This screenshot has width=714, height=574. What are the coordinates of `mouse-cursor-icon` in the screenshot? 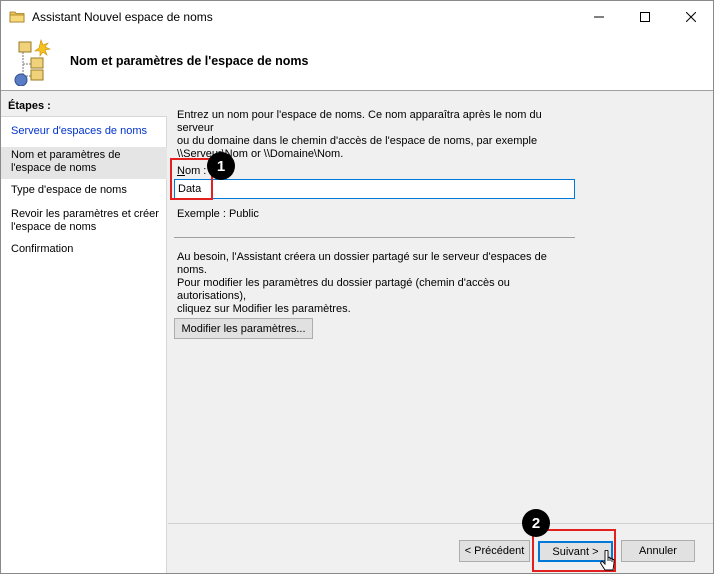 It's located at (607, 560).